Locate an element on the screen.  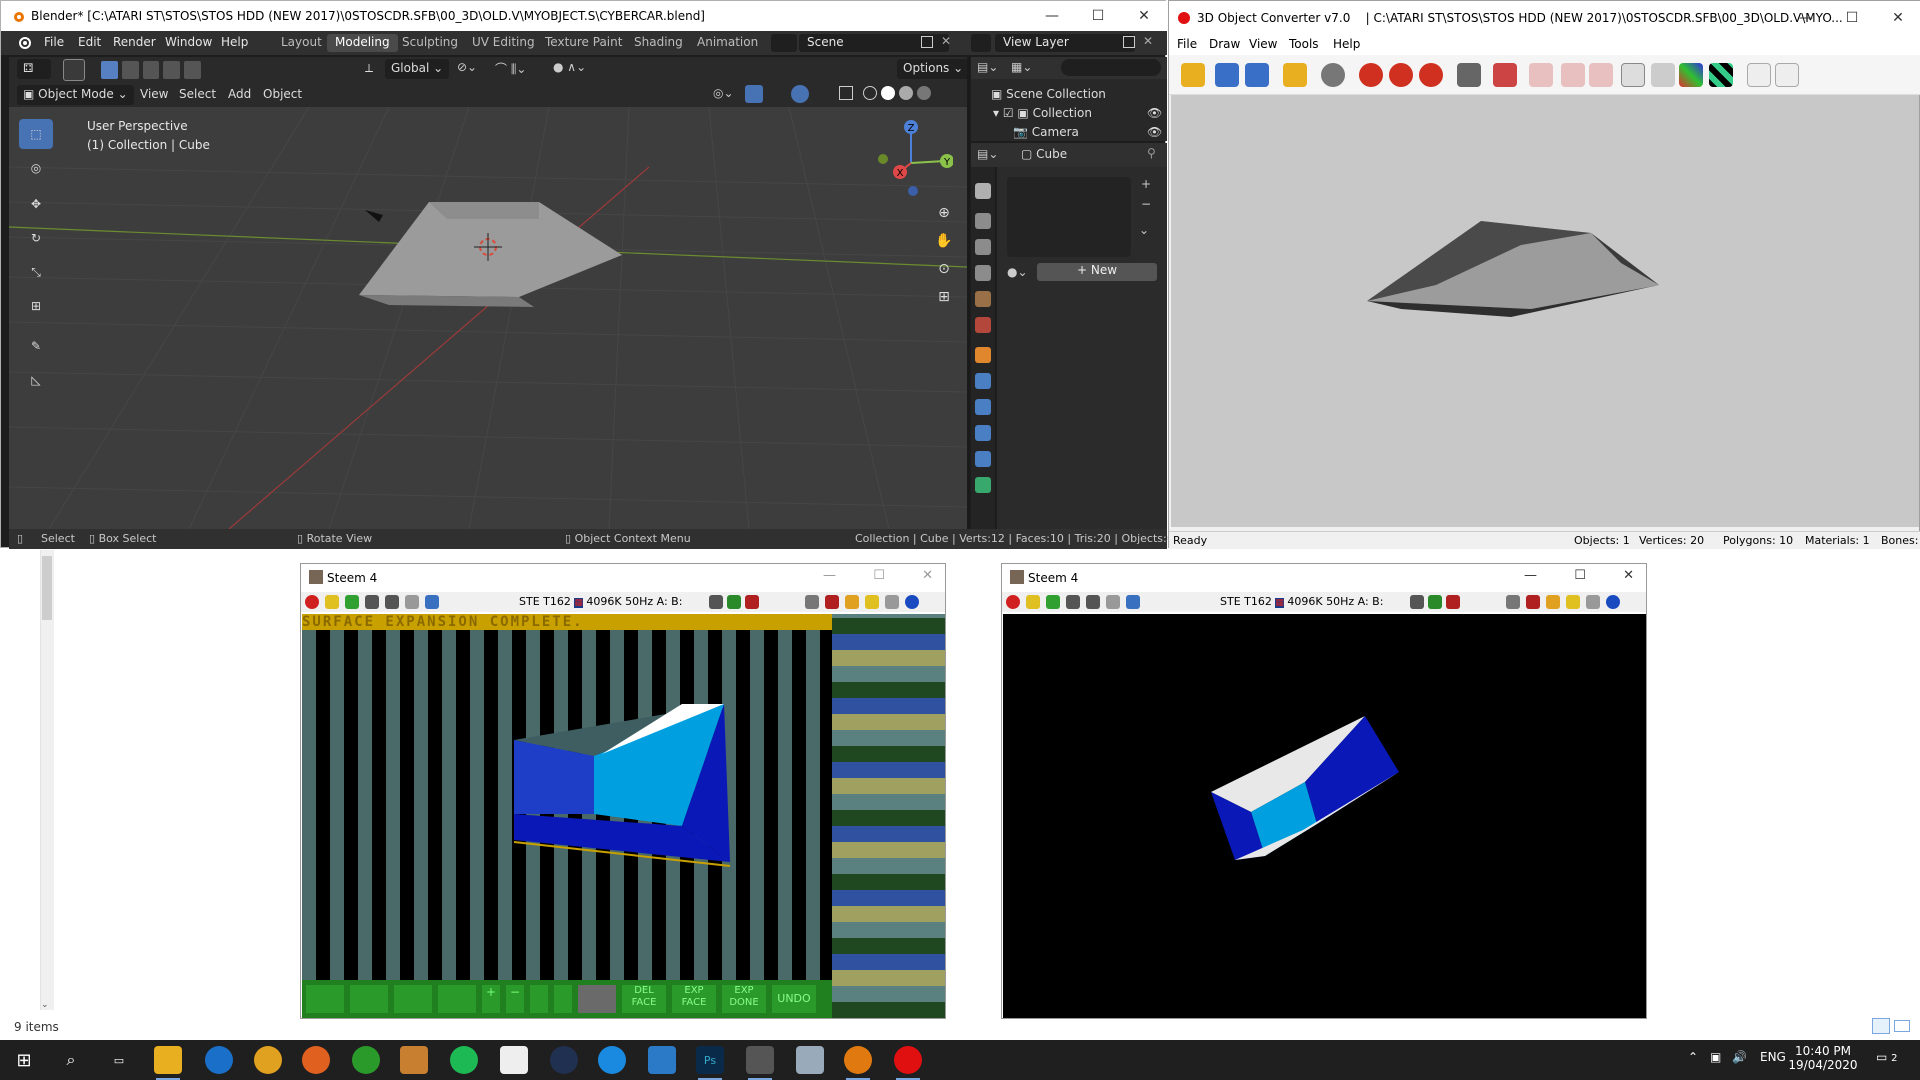
palette-panel is located at coordinates (888, 816).